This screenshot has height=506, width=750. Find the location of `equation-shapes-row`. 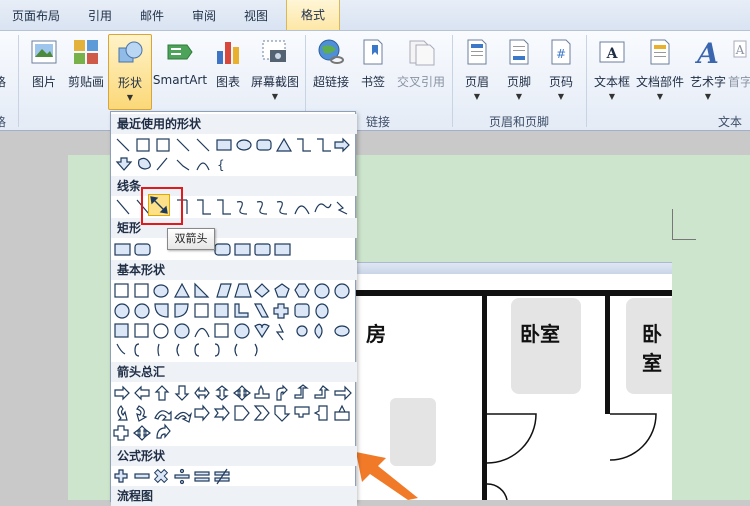

equation-shapes-row is located at coordinates (233, 478).